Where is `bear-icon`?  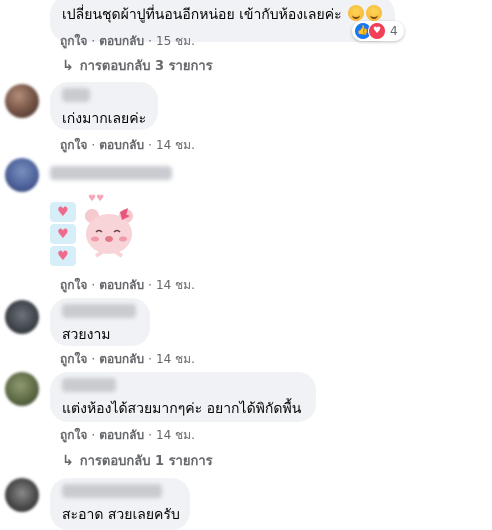
bear-icon is located at coordinates (109, 233).